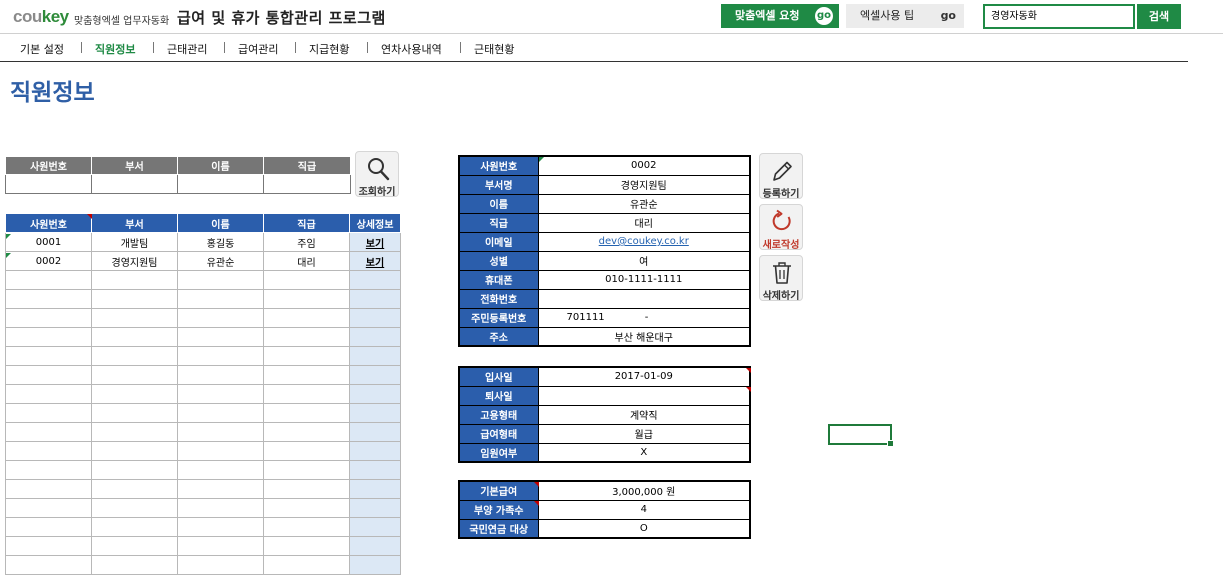 Image resolution: width=1223 pixels, height=578 pixels. What do you see at coordinates (494, 49) in the screenshot?
I see `menu-attendance-status: 근태현황` at bounding box center [494, 49].